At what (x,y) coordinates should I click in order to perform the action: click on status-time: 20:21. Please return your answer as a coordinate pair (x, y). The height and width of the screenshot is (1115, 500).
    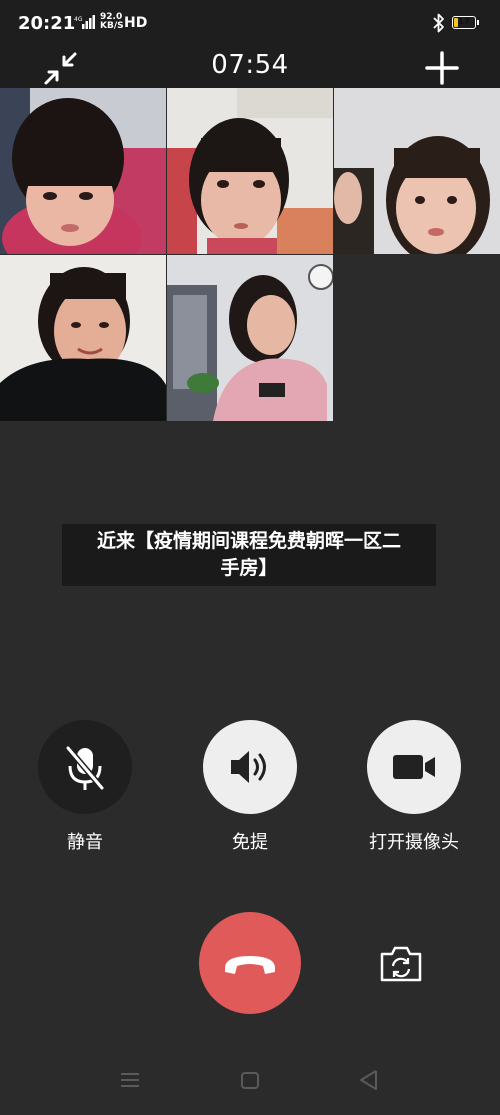
    Looking at the image, I should click on (47, 23).